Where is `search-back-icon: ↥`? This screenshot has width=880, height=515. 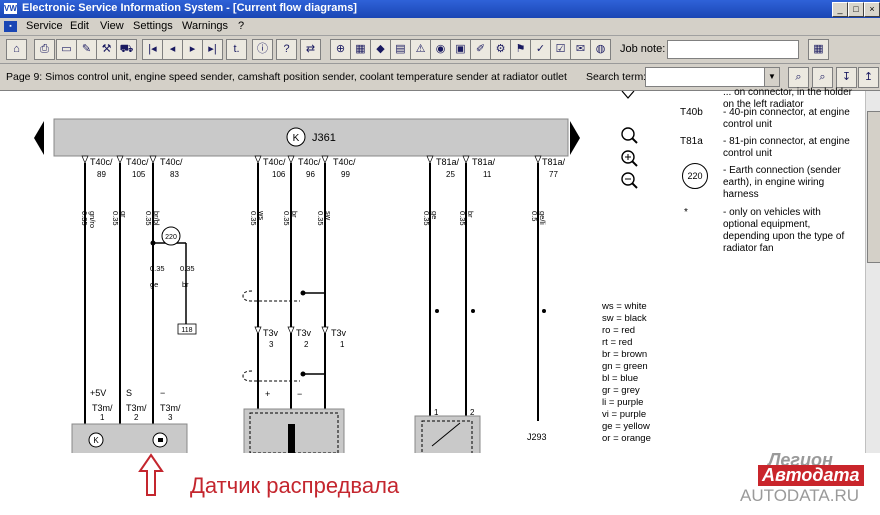 search-back-icon: ↥ is located at coordinates (868, 77).